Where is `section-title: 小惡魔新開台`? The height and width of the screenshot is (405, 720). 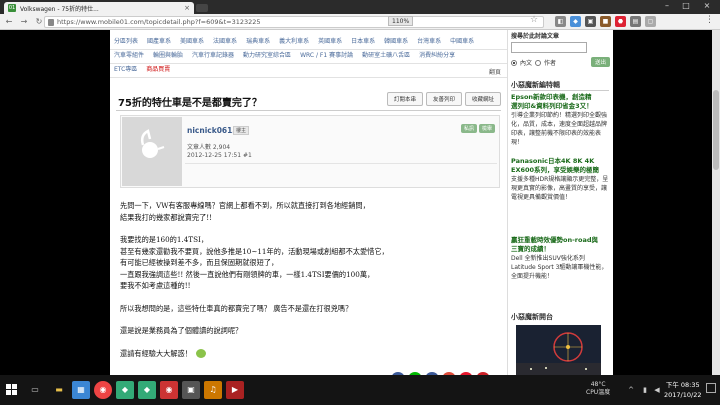
section-title: 小惡魔新開台 is located at coordinates (532, 317).